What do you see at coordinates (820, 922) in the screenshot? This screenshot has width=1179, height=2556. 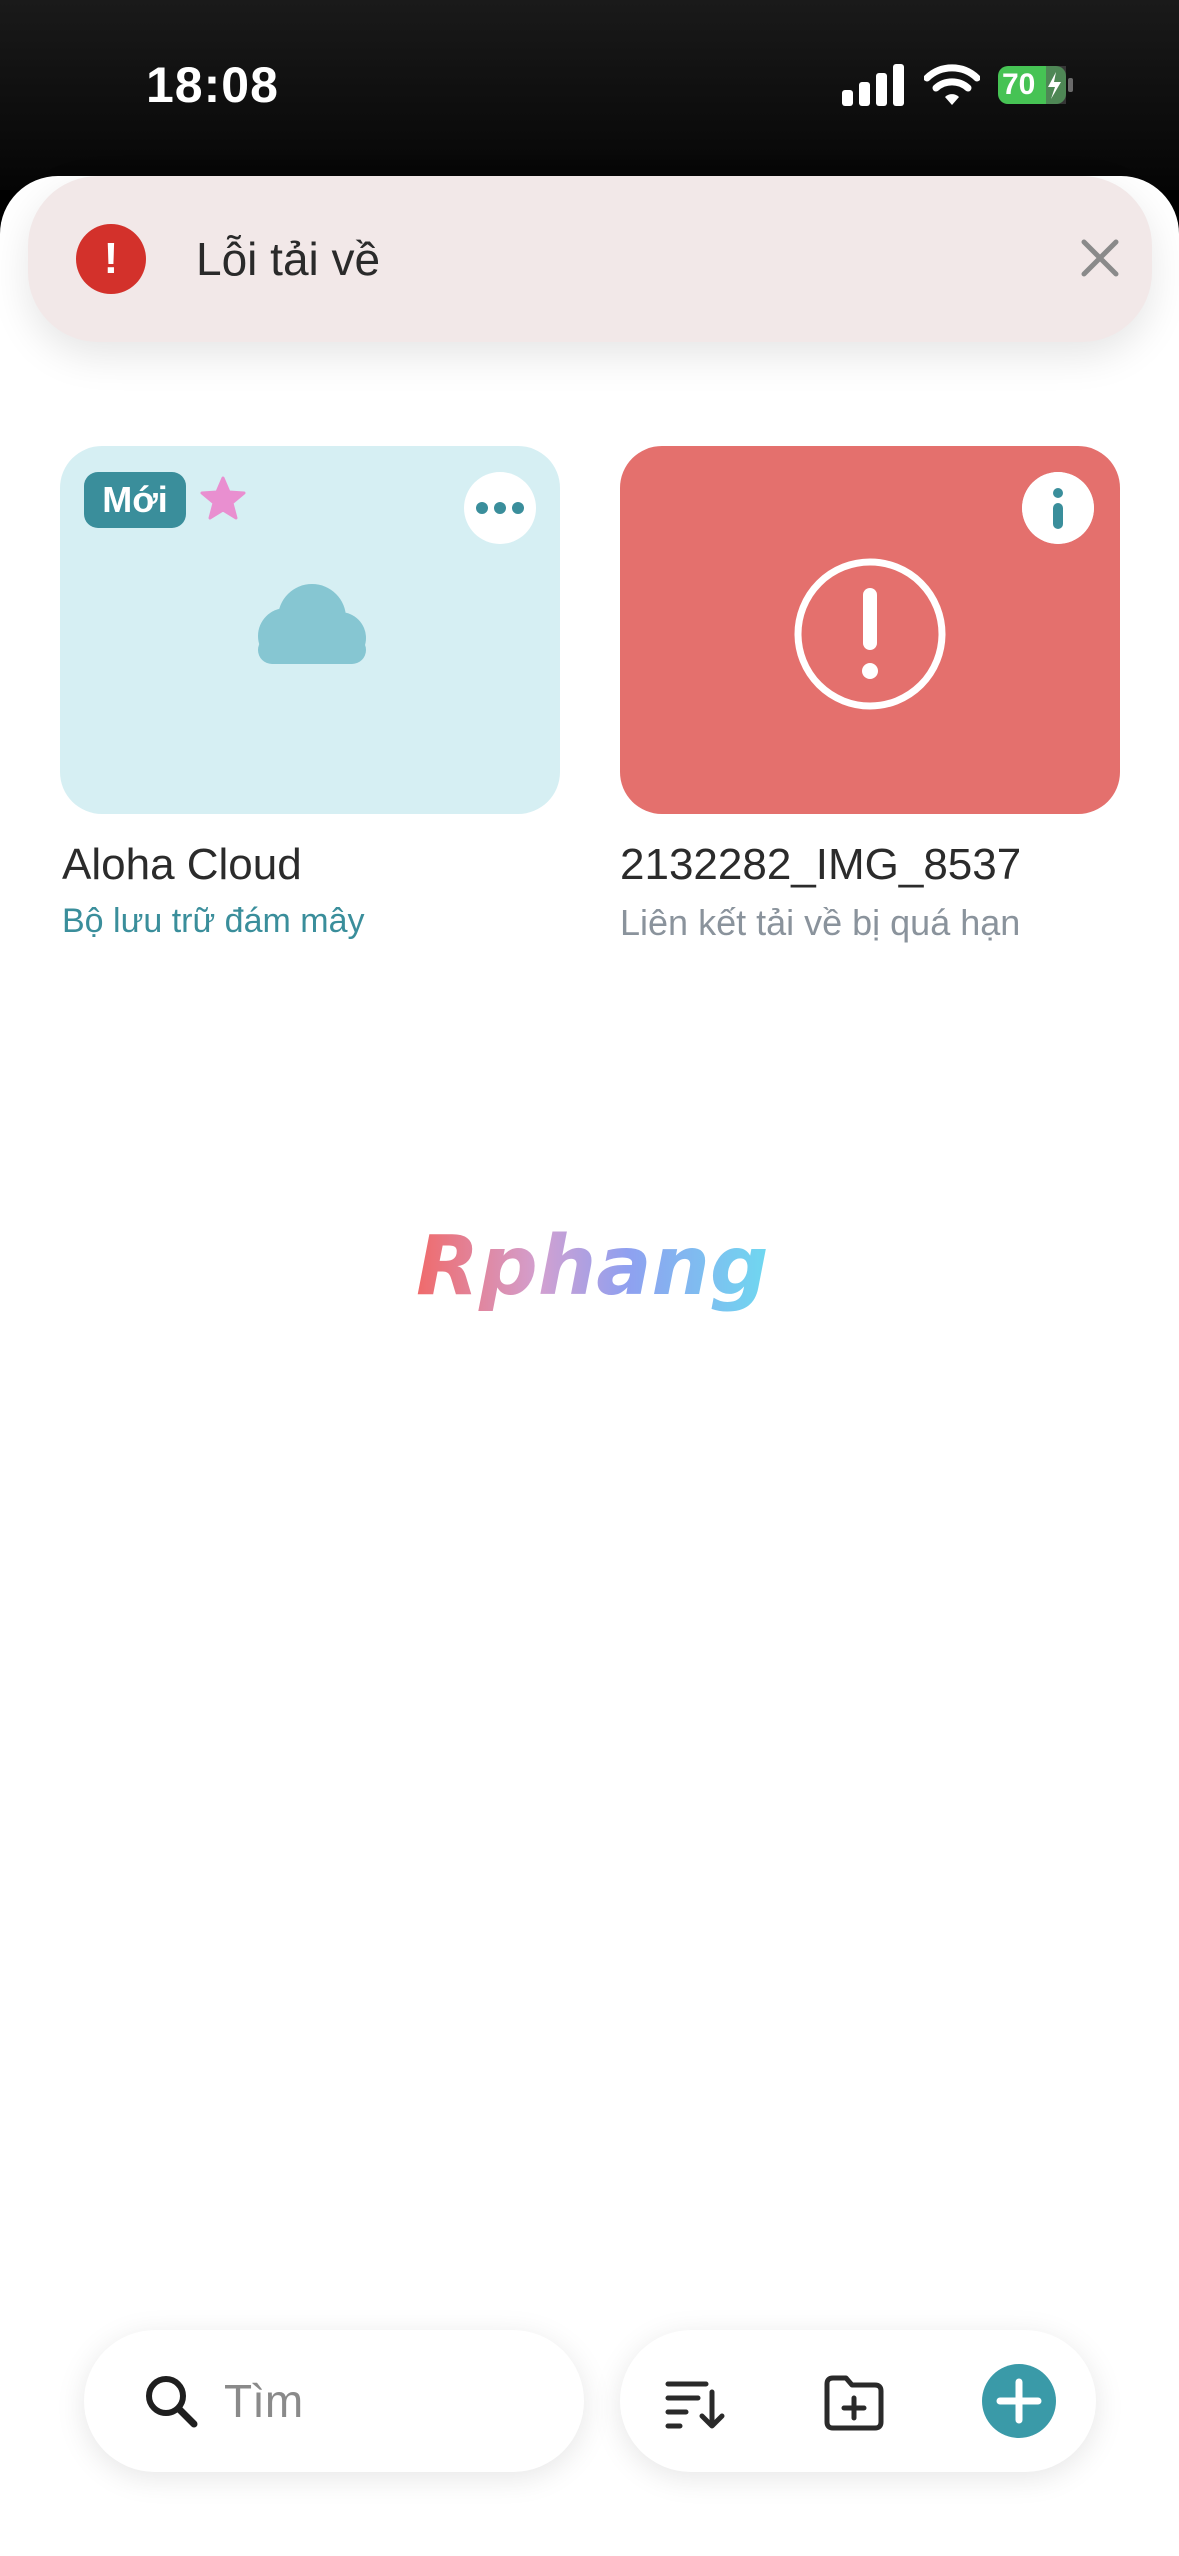 I see `card-subtitle-failed-download: Liên kết tải về bị quá hạn` at bounding box center [820, 922].